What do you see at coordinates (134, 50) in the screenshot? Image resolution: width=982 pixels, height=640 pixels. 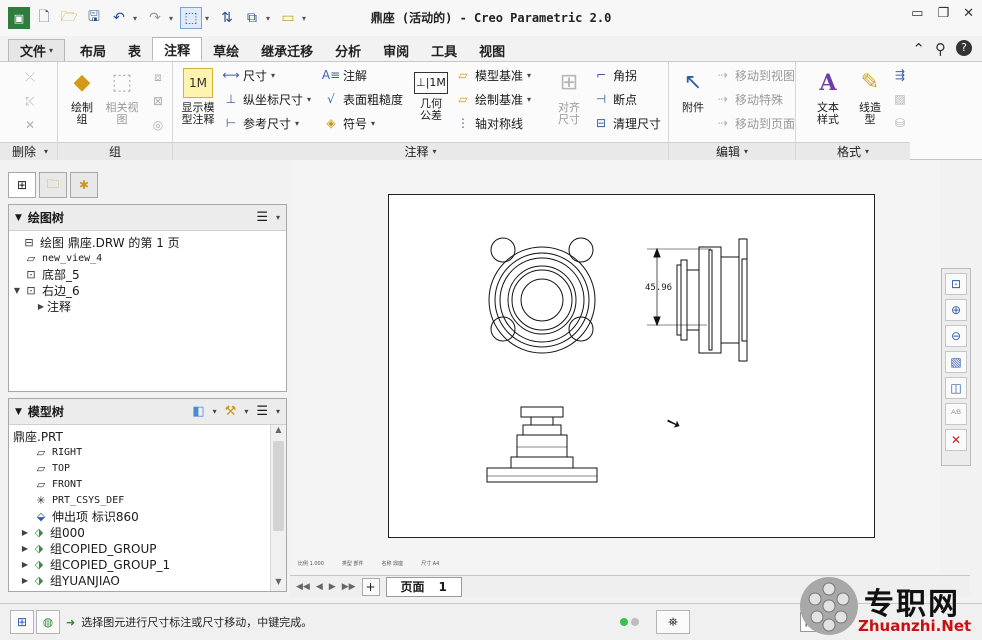 I see `tab-table: 表` at bounding box center [134, 50].